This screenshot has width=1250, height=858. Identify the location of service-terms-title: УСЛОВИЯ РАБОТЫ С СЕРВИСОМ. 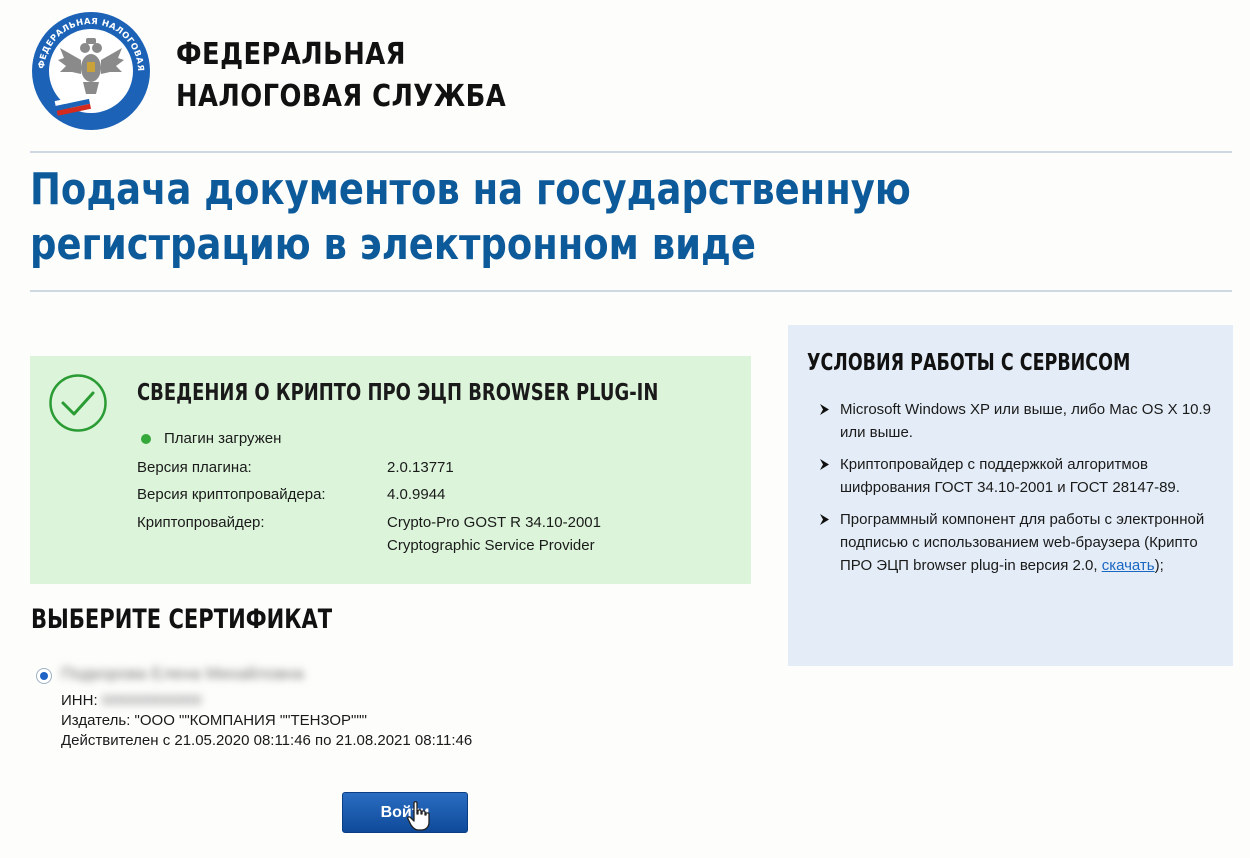
(969, 363).